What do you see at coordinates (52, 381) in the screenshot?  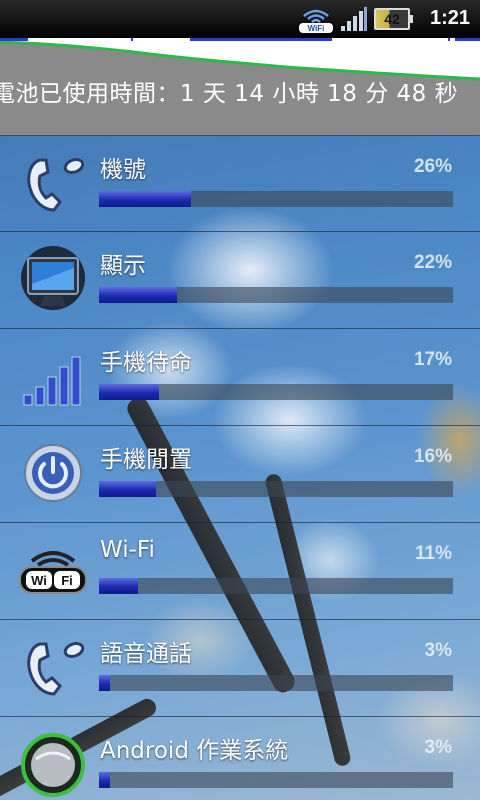 I see `signal-bars-icon` at bounding box center [52, 381].